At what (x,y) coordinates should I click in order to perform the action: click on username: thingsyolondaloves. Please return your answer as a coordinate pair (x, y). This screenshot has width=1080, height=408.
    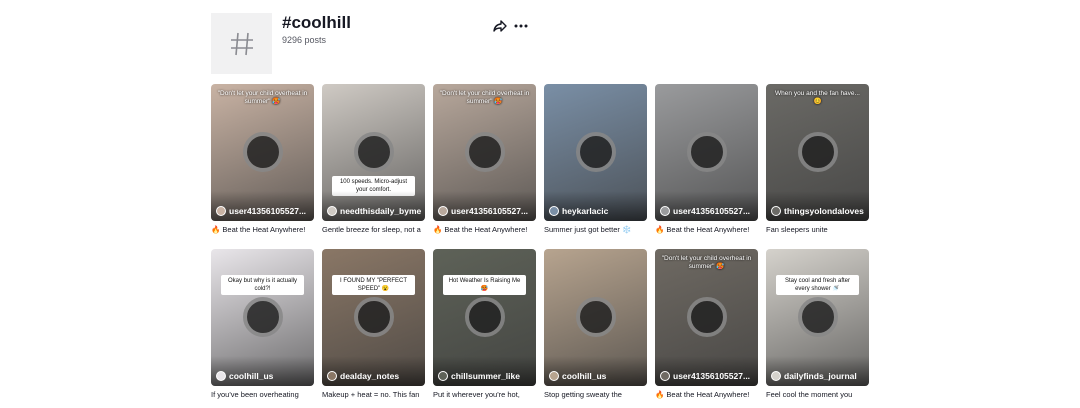
    Looking at the image, I should click on (824, 211).